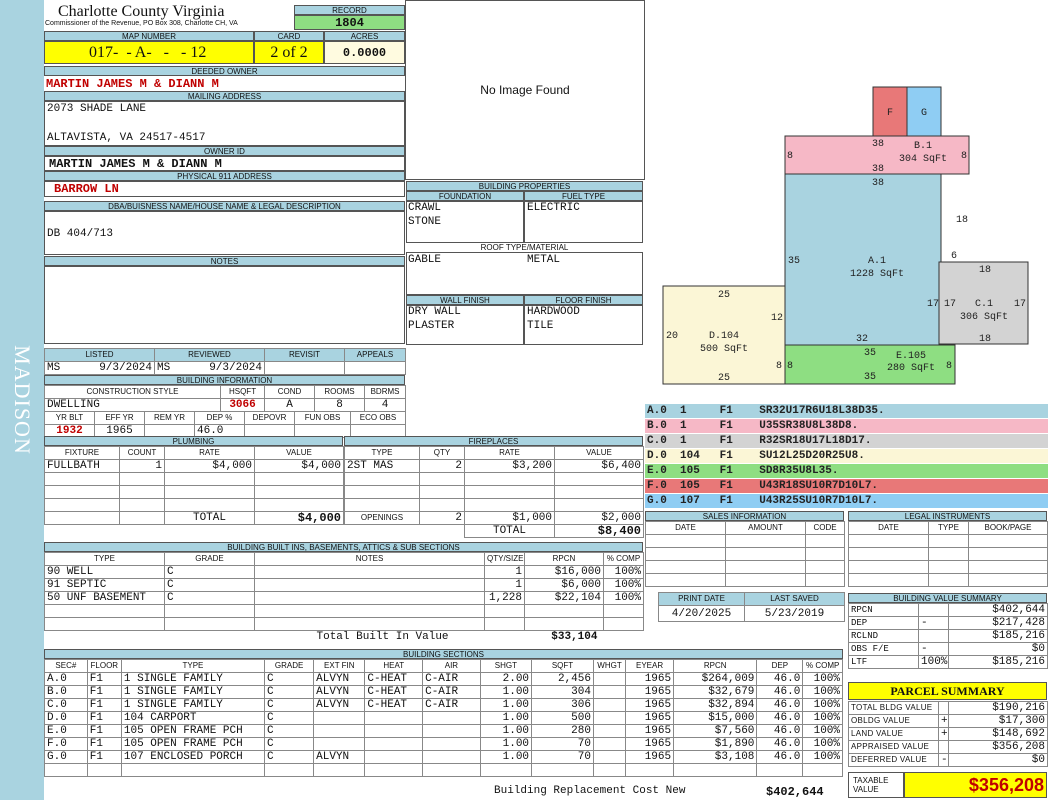 The image size is (1050, 800). What do you see at coordinates (623, 572) in the screenshot?
I see `builtin-comp: 100%` at bounding box center [623, 572].